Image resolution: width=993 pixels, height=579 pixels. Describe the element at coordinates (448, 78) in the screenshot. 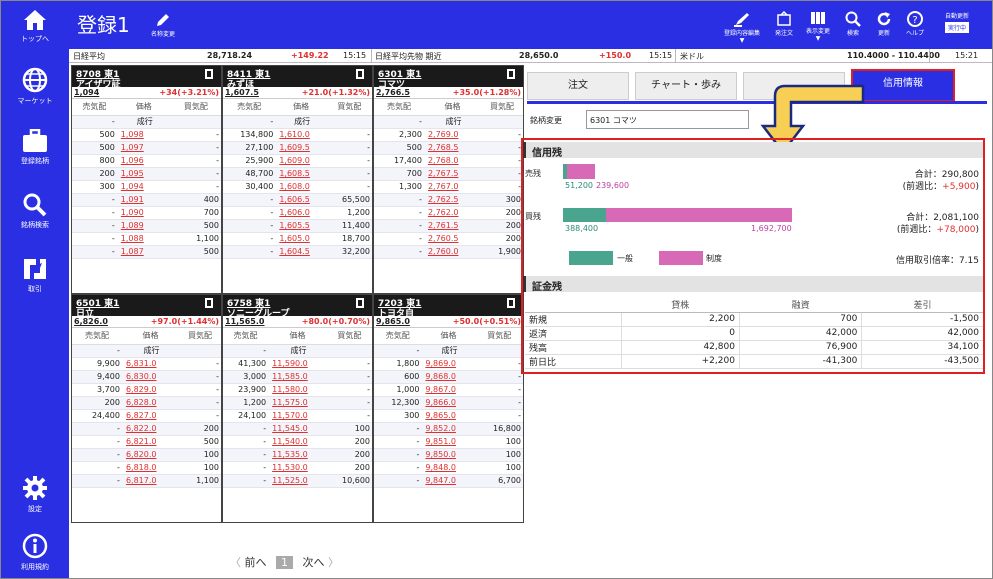

I see `stock-panel-header: 6301 東1 コマツ` at that location.